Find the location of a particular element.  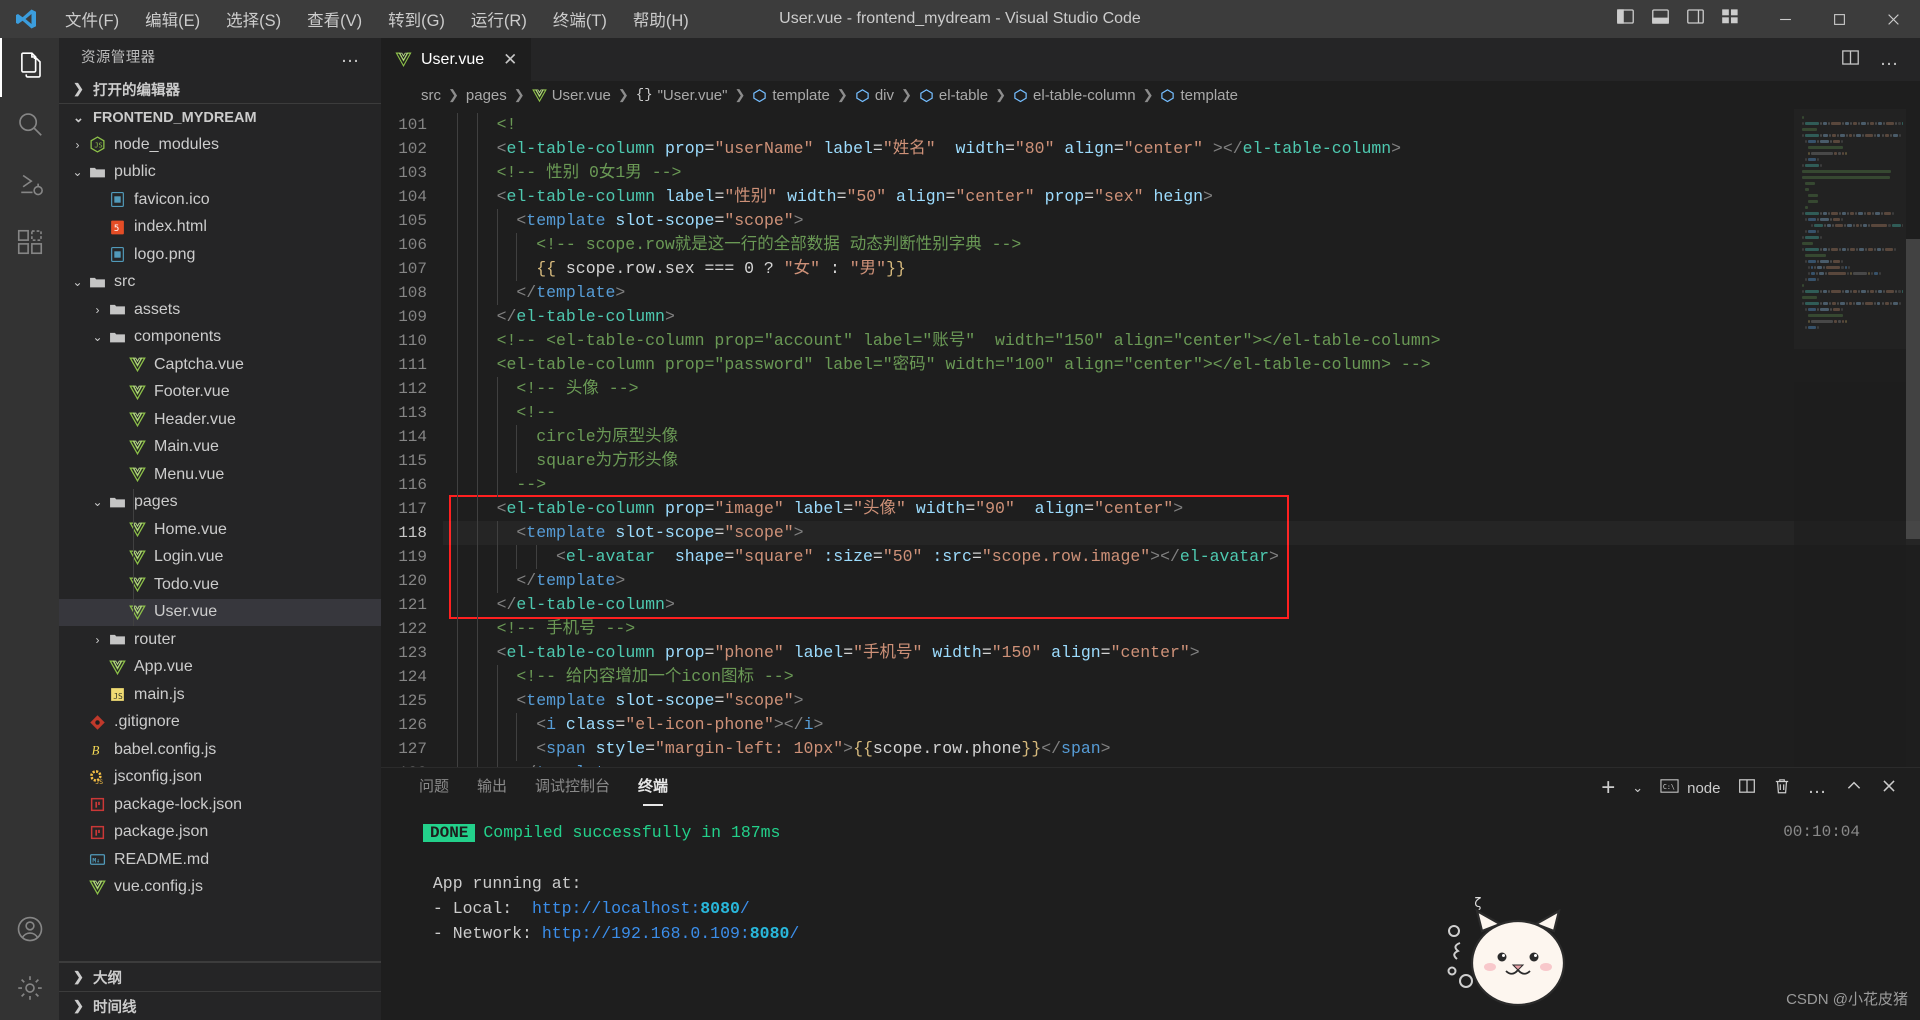

code-line-108: </template> is located at coordinates (1181, 293).